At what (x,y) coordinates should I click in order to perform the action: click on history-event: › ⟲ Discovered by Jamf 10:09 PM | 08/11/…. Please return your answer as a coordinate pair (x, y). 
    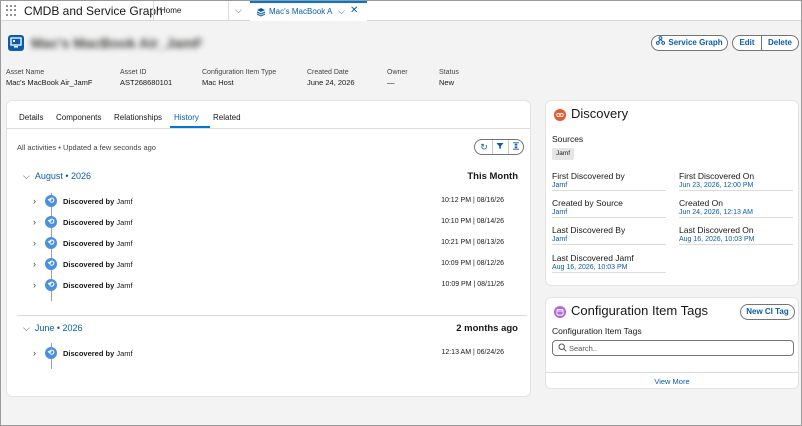
    Looking at the image, I should click on (268, 286).